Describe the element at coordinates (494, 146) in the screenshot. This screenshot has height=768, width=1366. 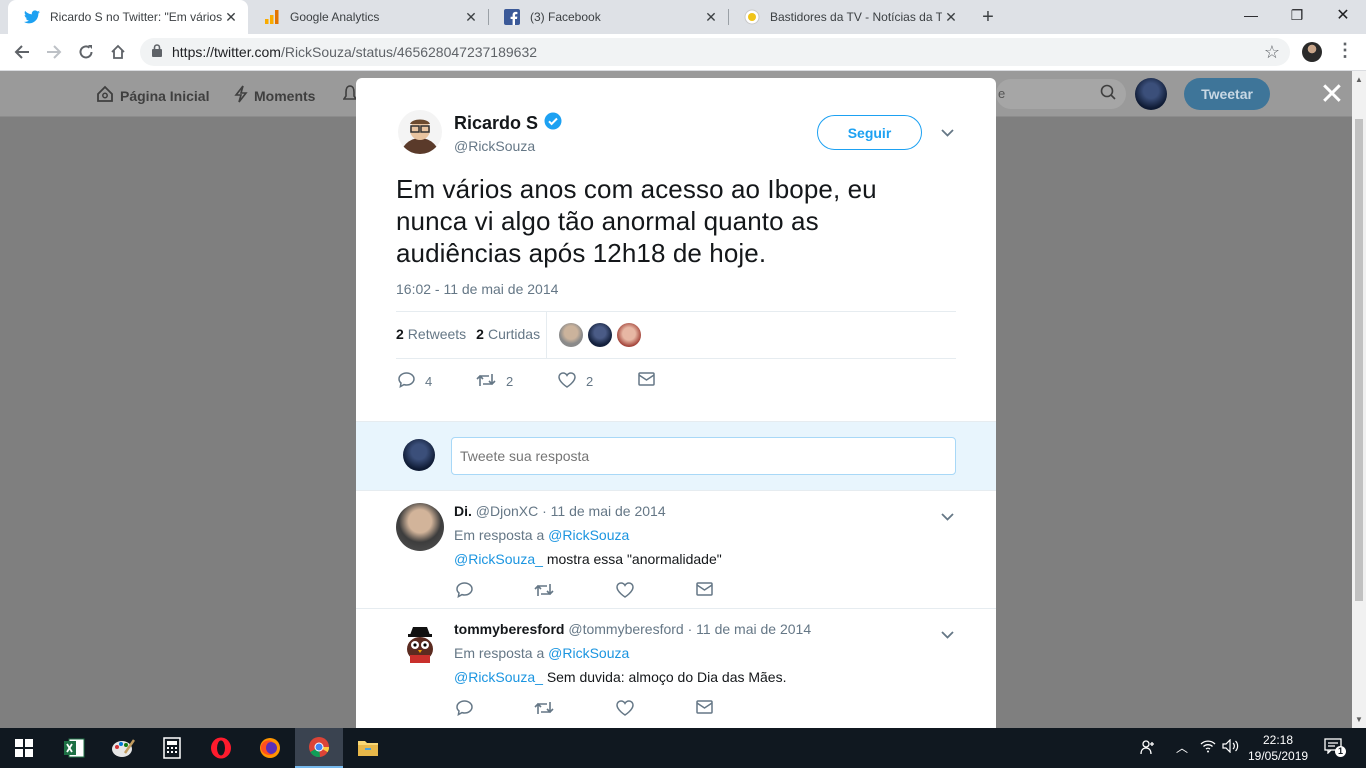
I see `author-handle: @RickSouza` at that location.